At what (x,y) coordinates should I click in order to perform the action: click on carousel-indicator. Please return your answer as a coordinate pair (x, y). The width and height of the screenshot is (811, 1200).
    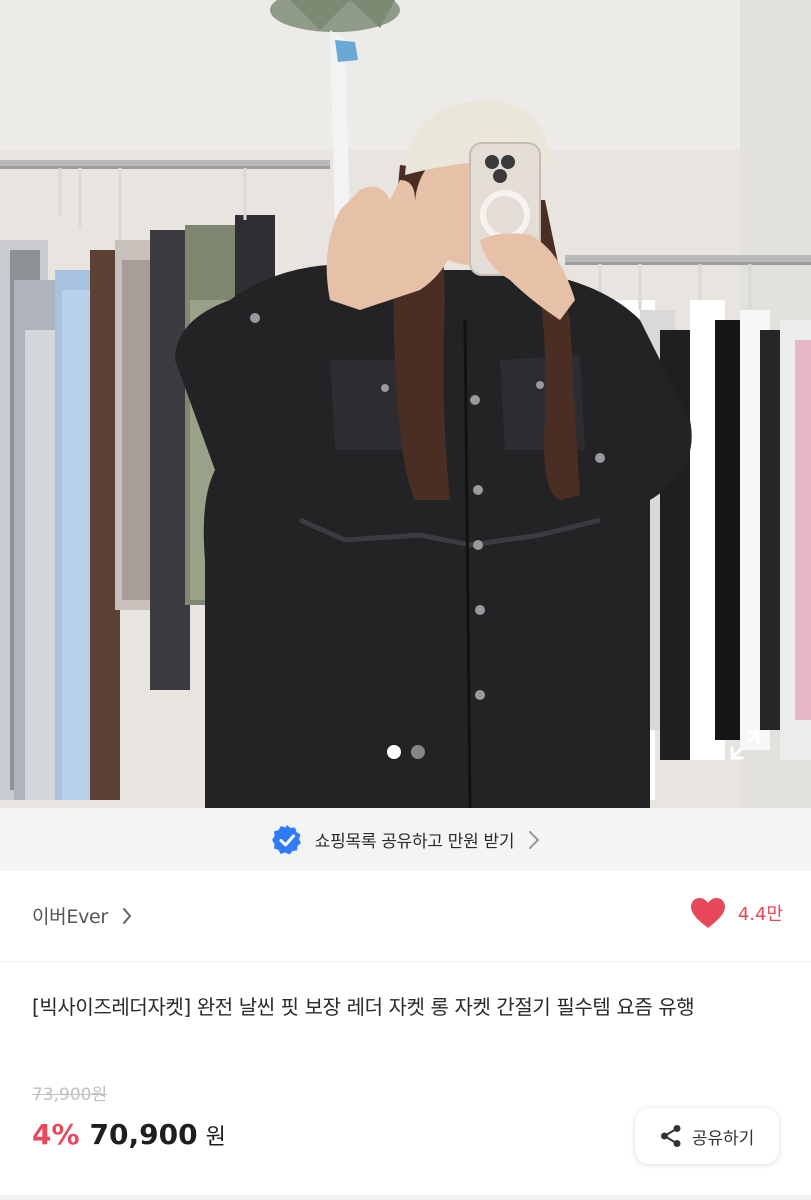
    Looking at the image, I should click on (405, 752).